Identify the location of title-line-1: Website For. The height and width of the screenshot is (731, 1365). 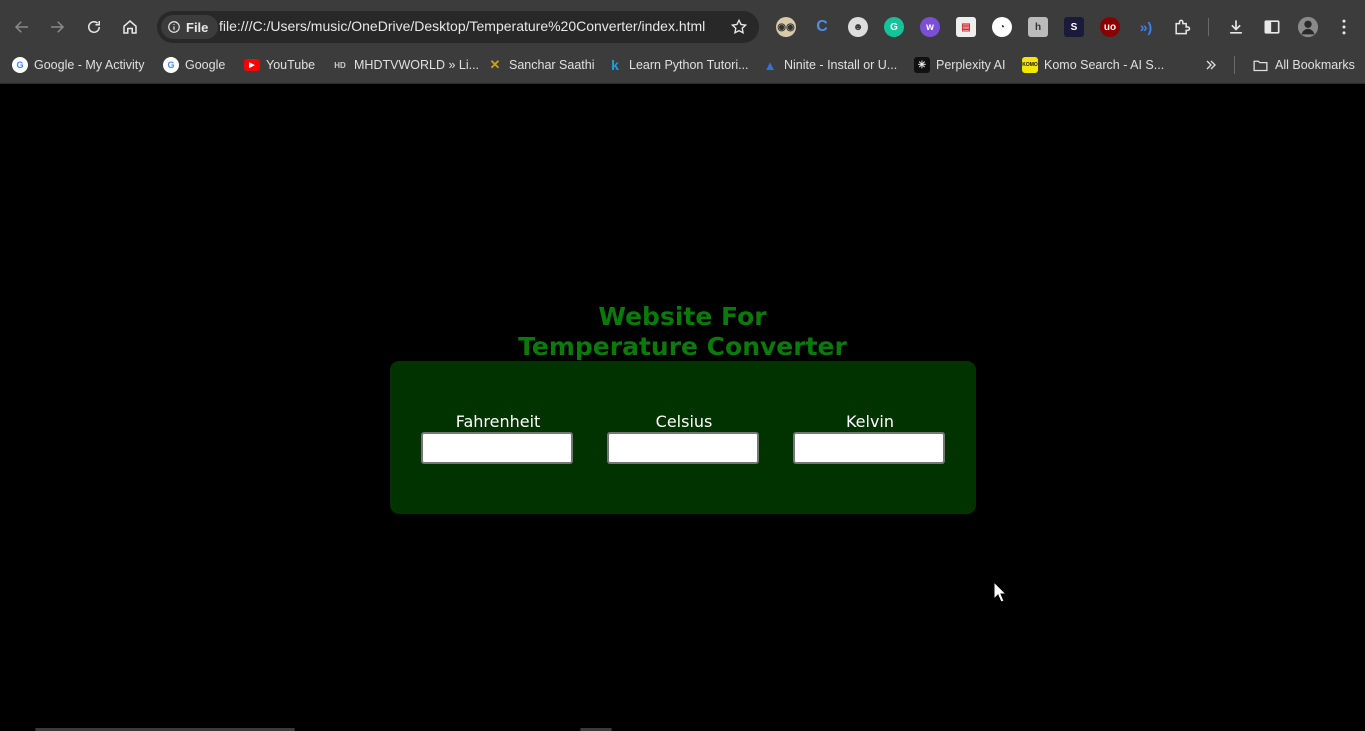
(682, 316).